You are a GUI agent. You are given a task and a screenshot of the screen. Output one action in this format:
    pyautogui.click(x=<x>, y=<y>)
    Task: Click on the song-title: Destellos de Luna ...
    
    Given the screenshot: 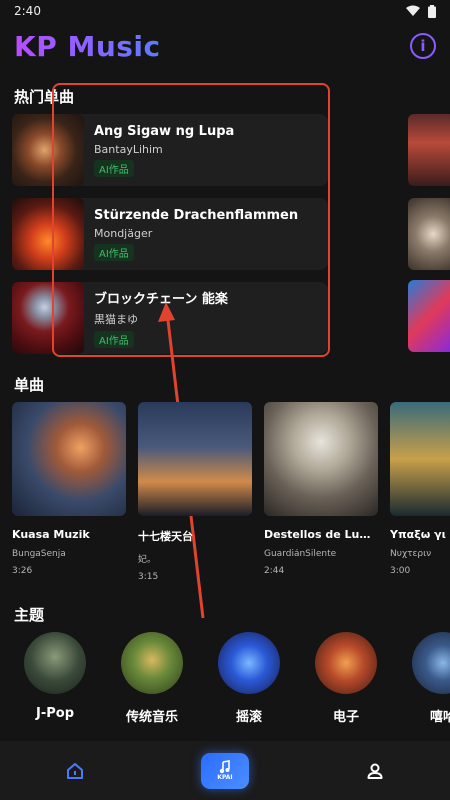 What is the action you would take?
    pyautogui.click(x=321, y=534)
    